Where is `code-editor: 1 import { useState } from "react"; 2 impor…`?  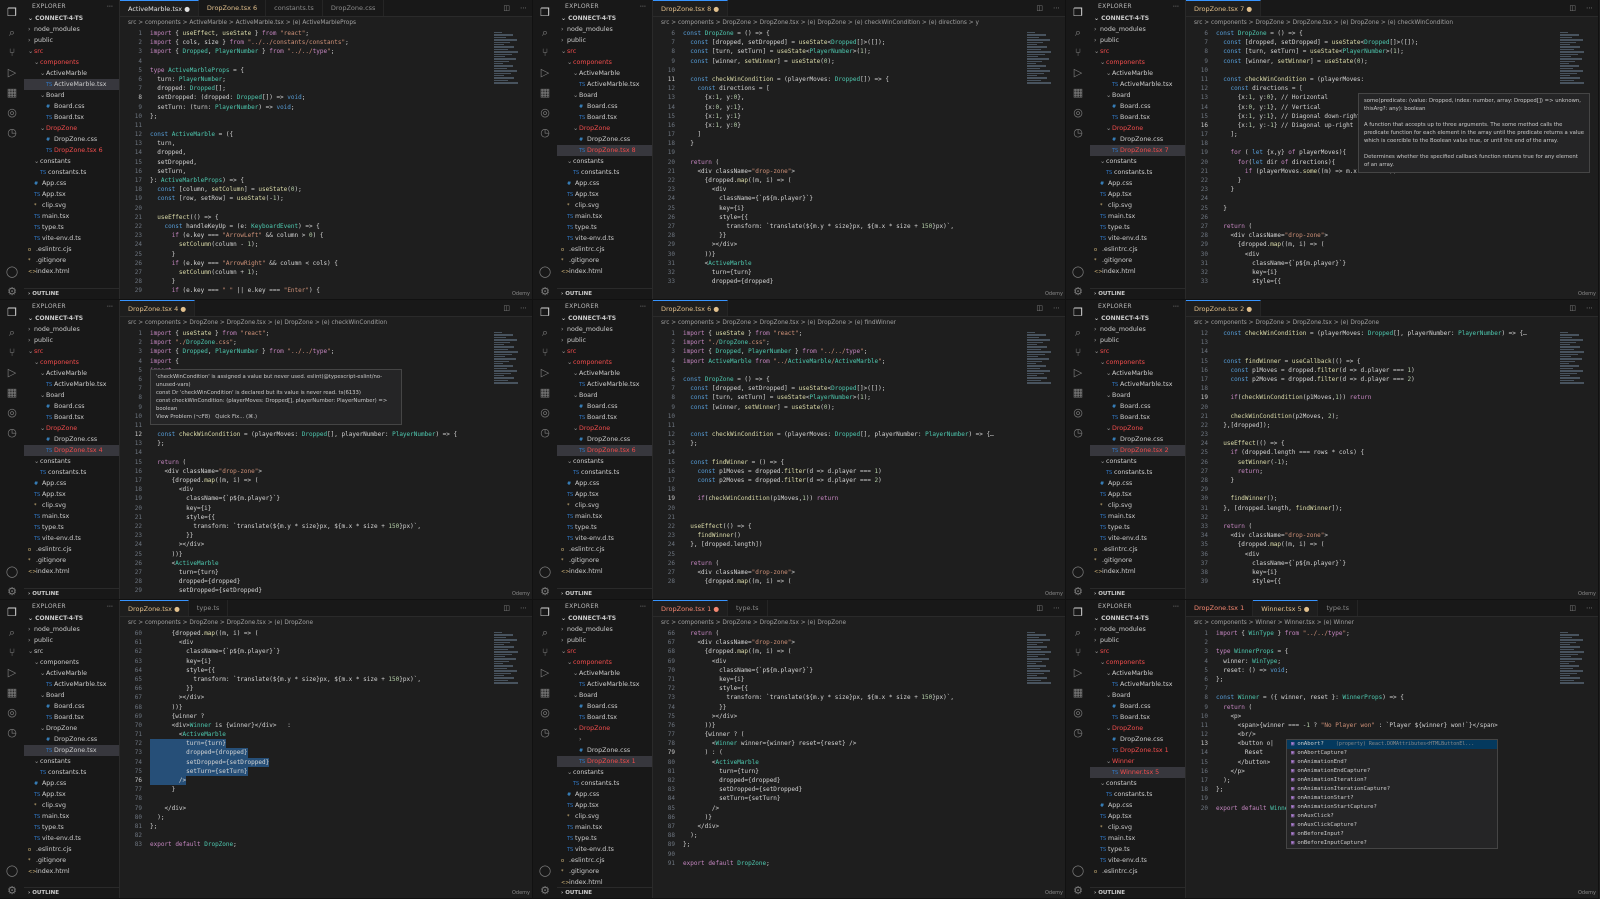
code-editor: 1 import { useState } from "react"; 2 impor… is located at coordinates (859, 464).